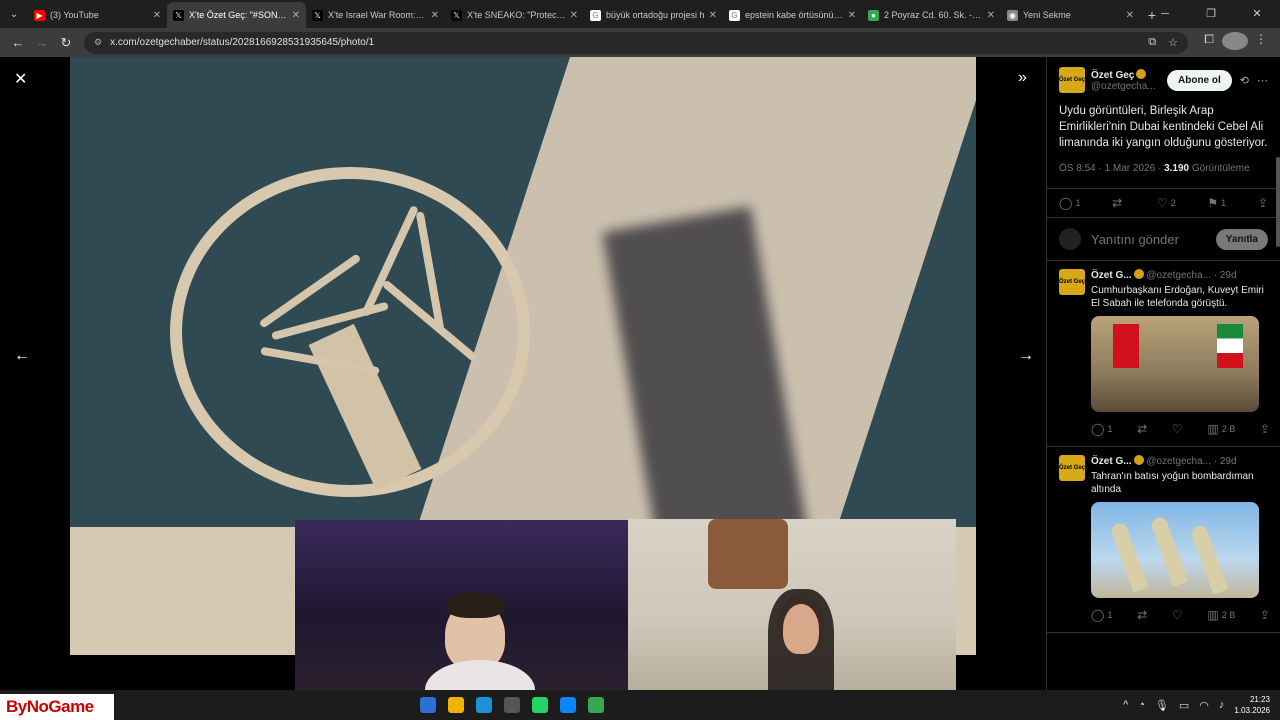 This screenshot has width=1280, height=720. I want to click on author-avatar: Özet Geç, so click(1072, 80).